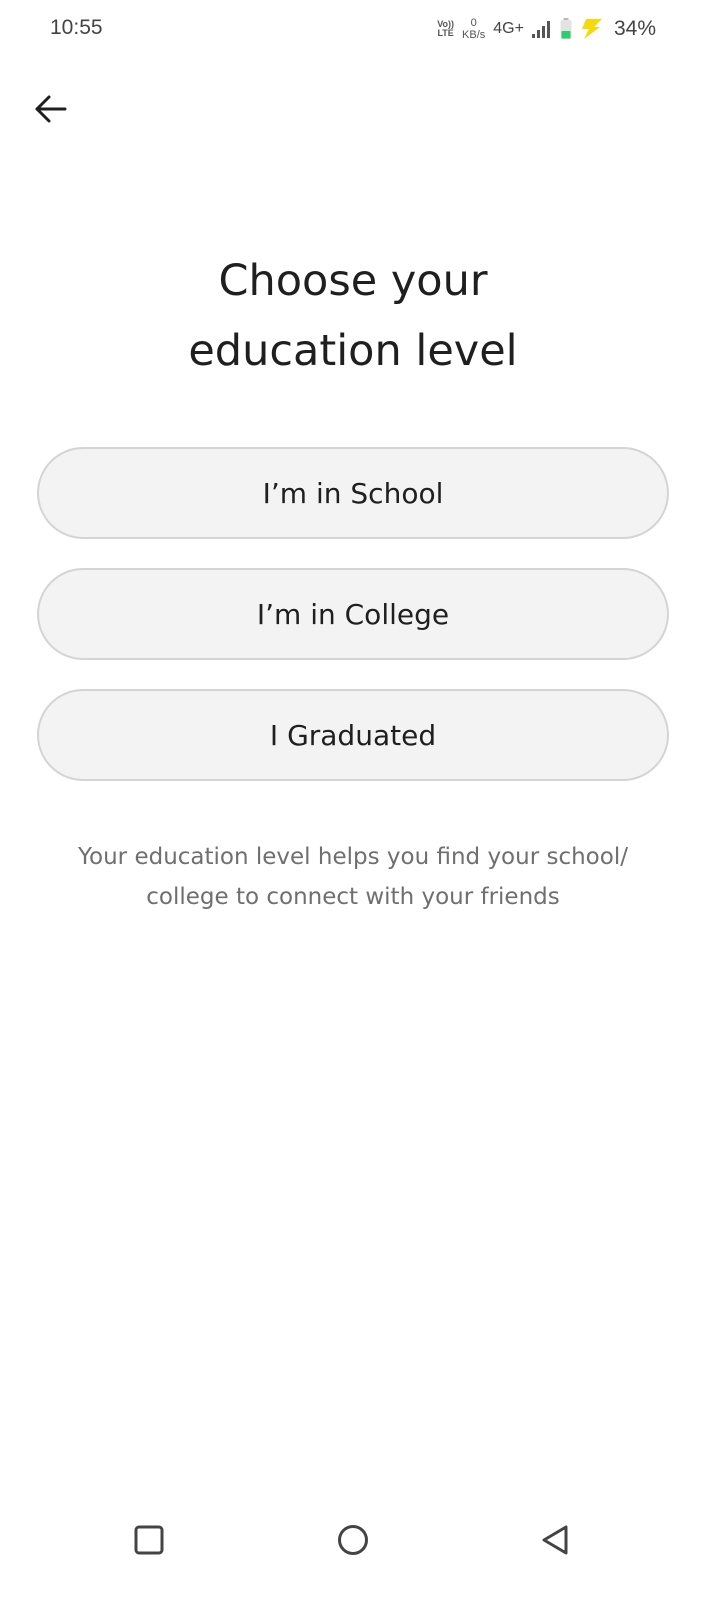  What do you see at coordinates (353, 735) in the screenshot?
I see `graduated-option-button: I Graduated` at bounding box center [353, 735].